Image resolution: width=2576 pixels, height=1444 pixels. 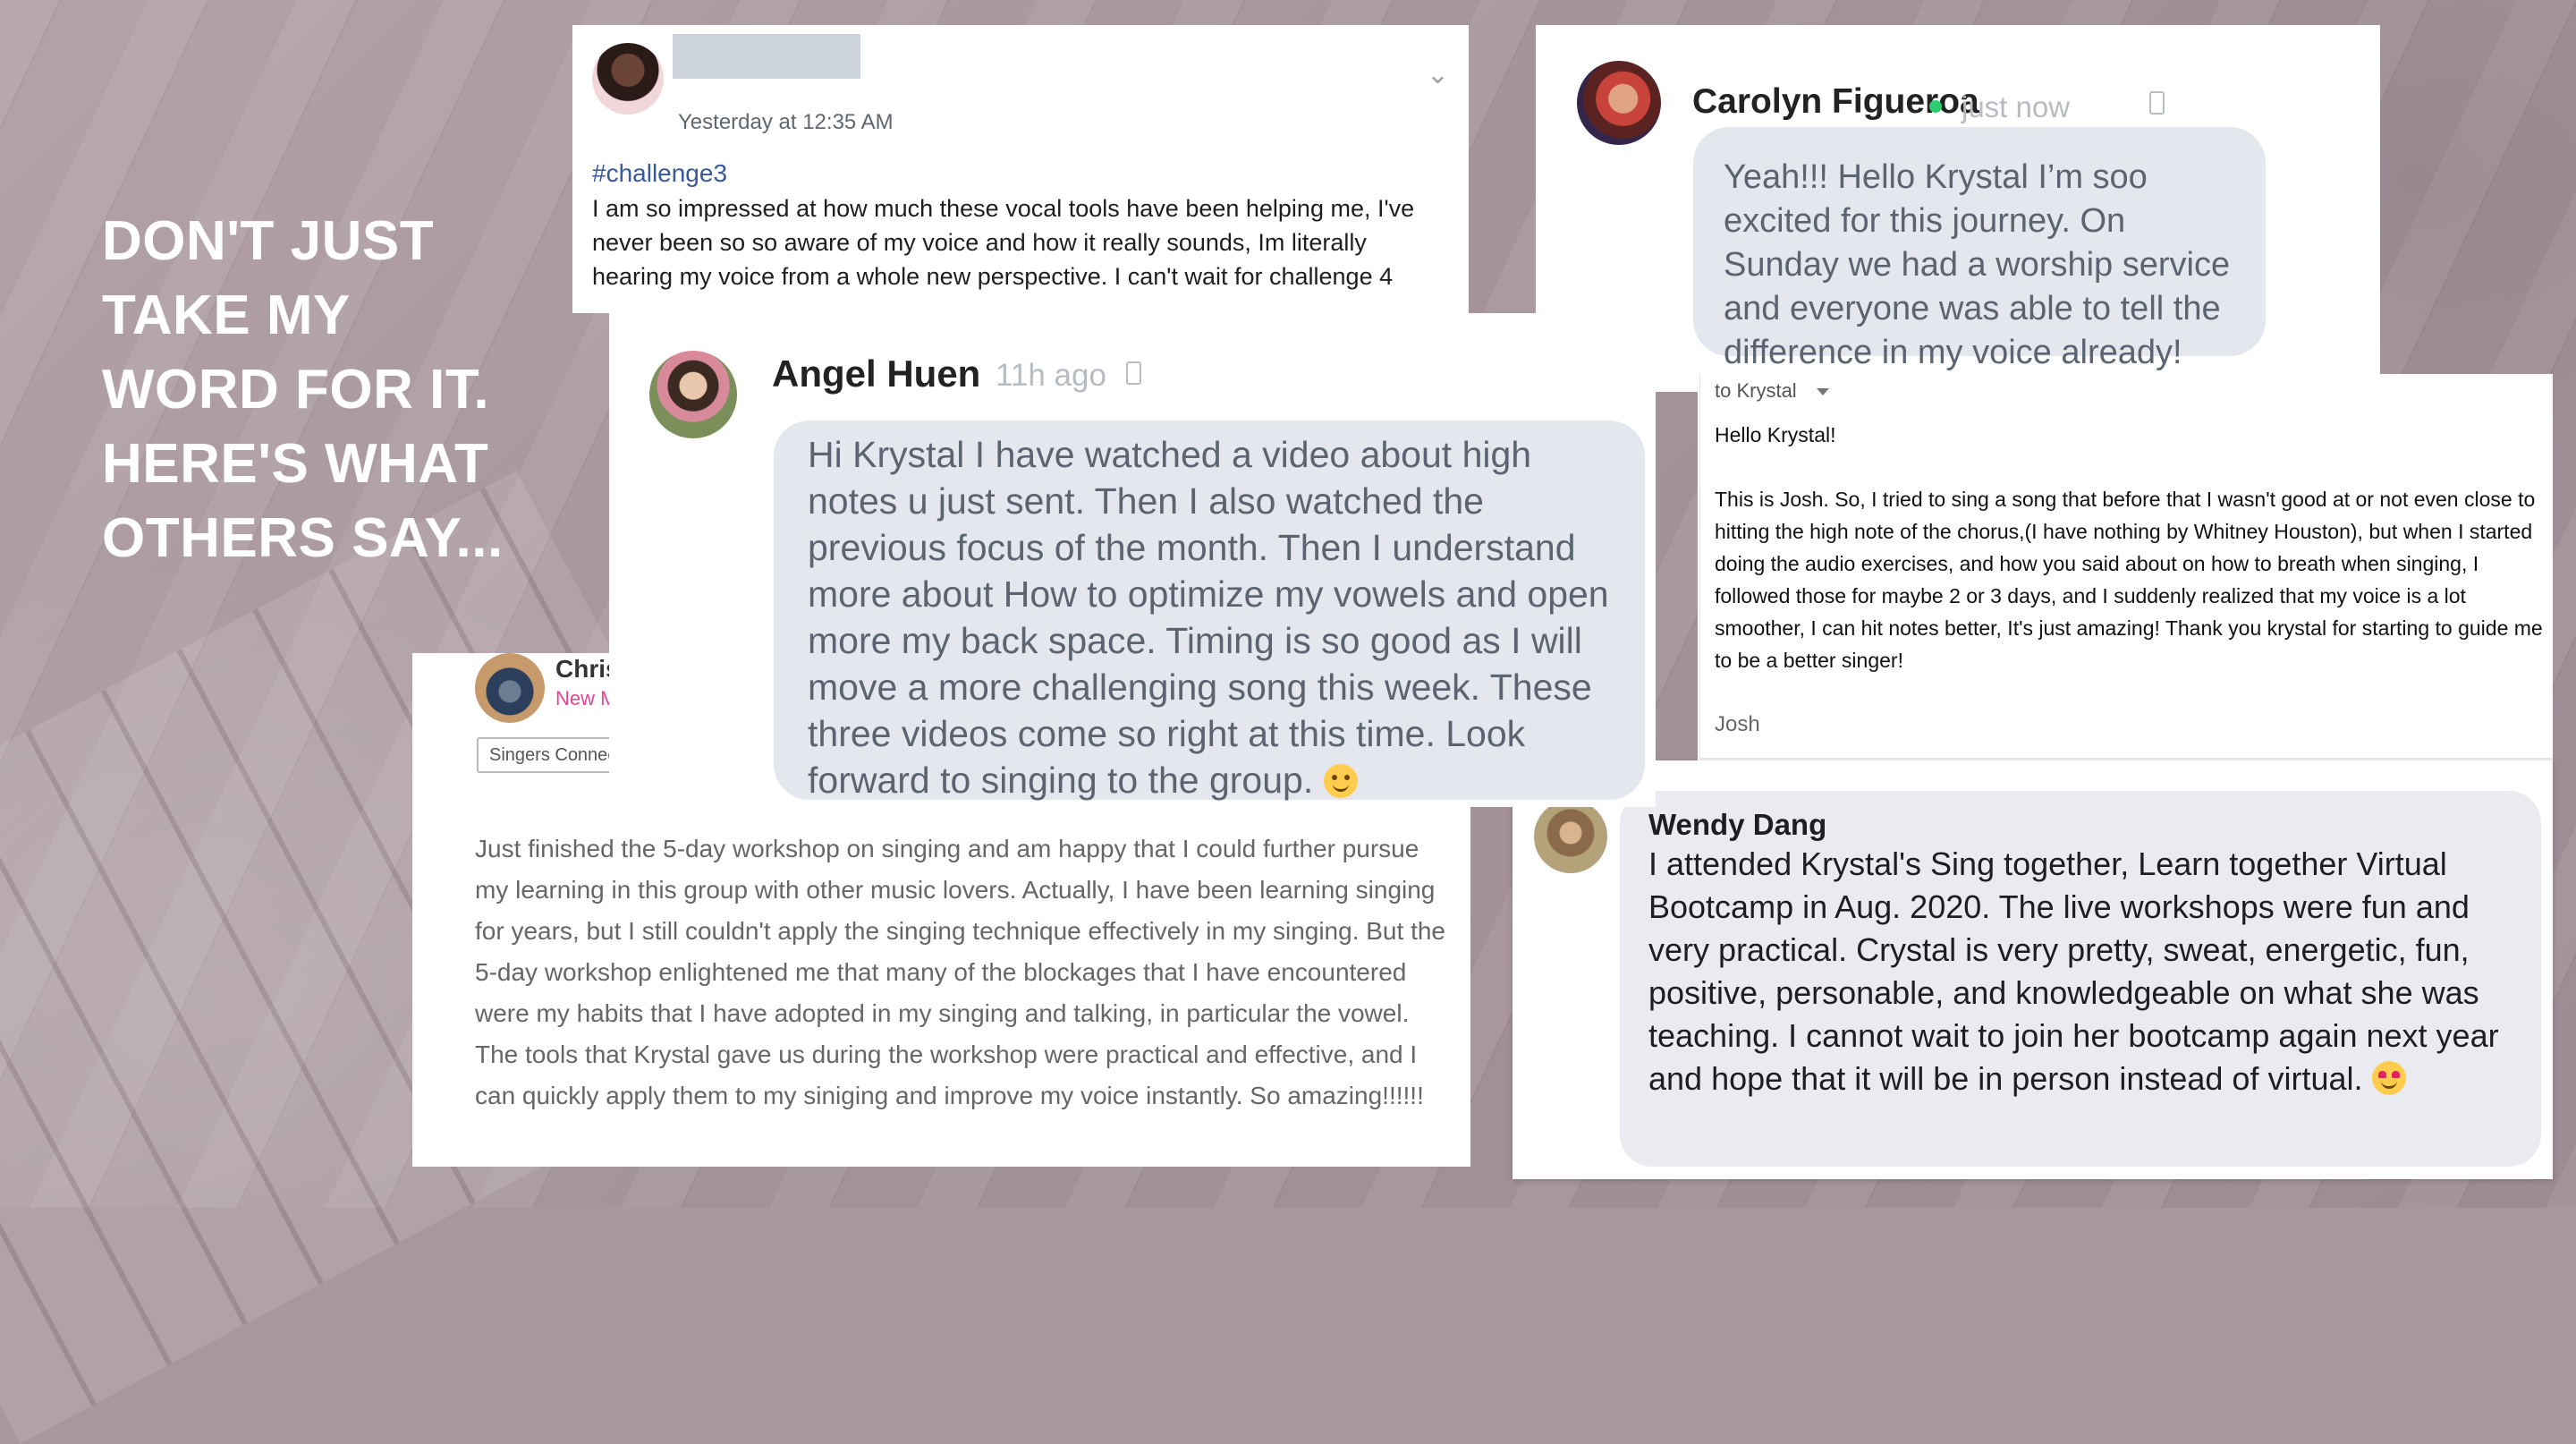 What do you see at coordinates (1823, 391) in the screenshot?
I see `caret-down-icon` at bounding box center [1823, 391].